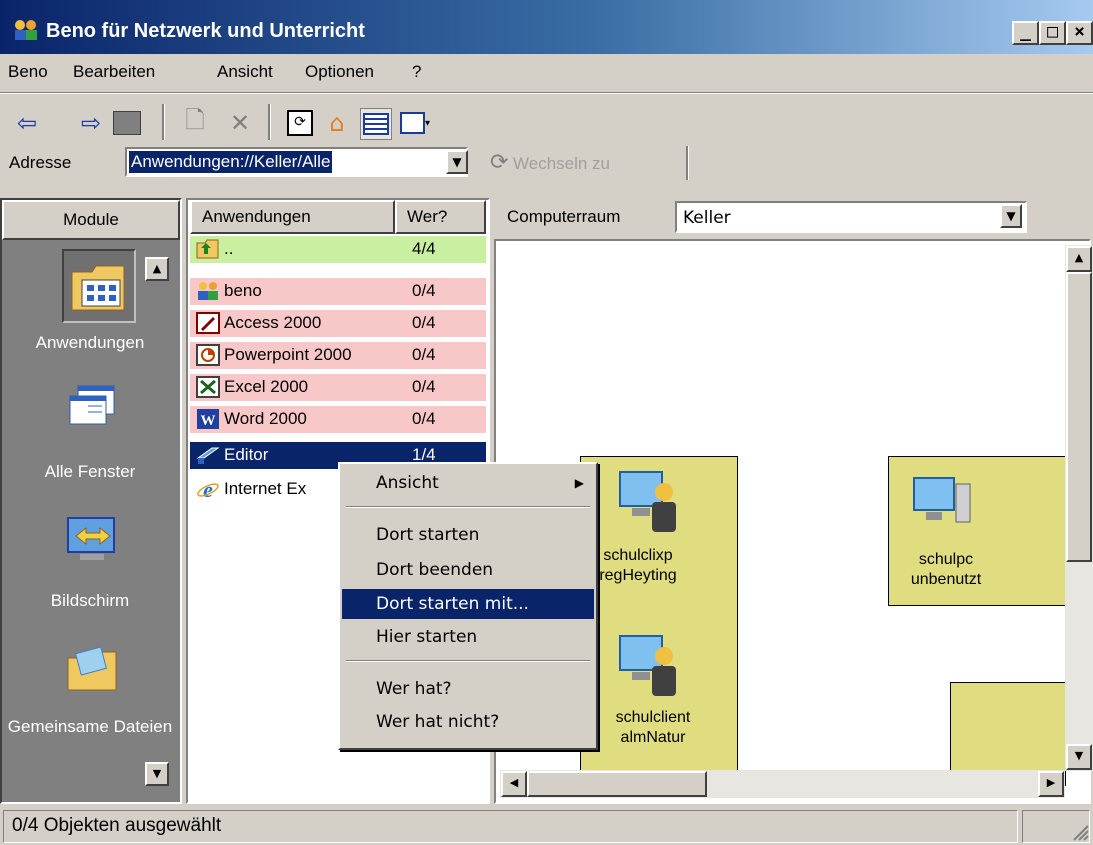  Describe the element at coordinates (207, 249) in the screenshot. I see `folder-up-icon` at that location.